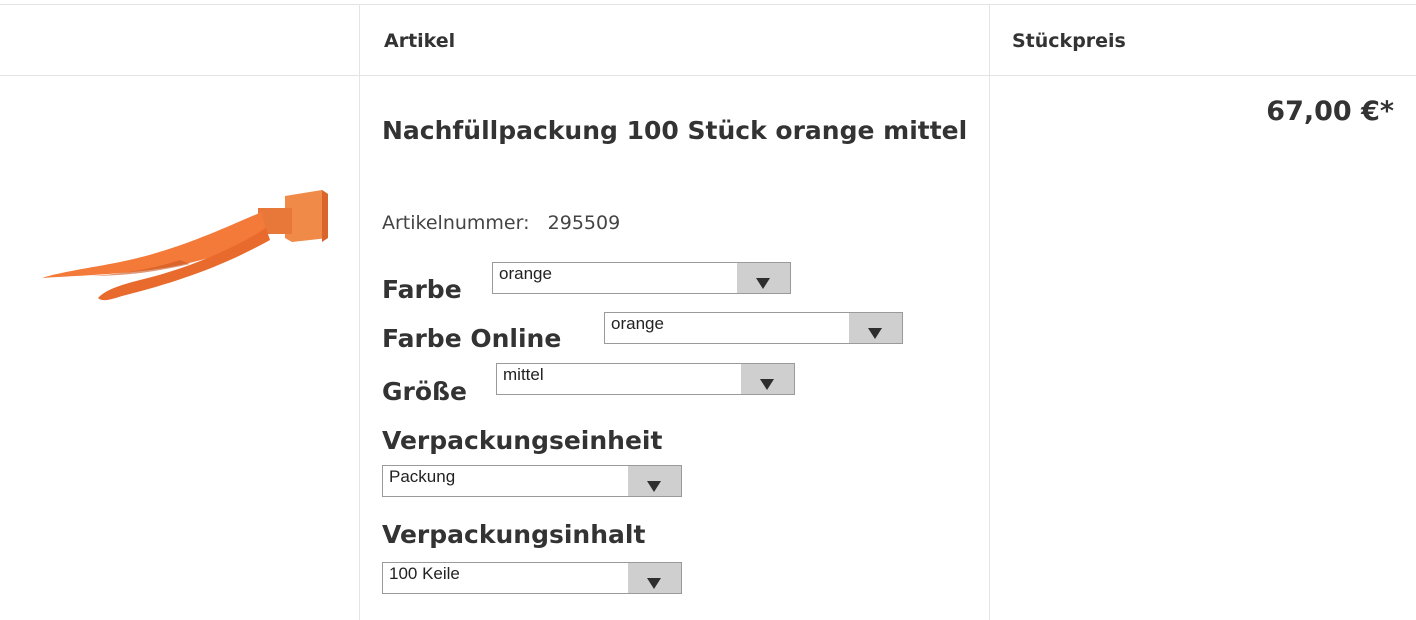  Describe the element at coordinates (1330, 111) in the screenshot. I see `unit-price: 67,00 €*` at that location.